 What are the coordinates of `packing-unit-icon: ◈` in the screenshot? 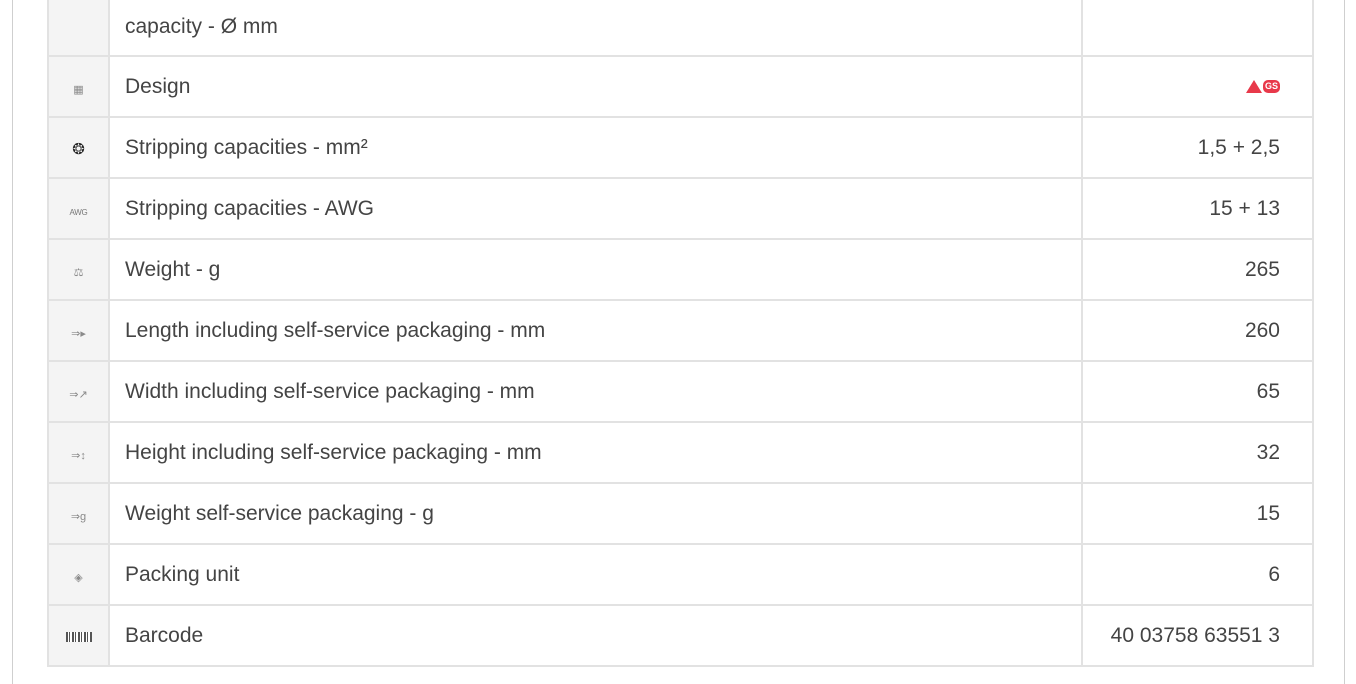 It's located at (78, 577).